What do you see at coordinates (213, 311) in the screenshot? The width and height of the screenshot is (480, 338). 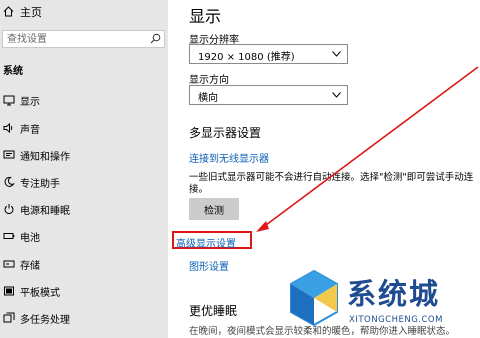 I see `night-light-heading: 更优睡眠` at bounding box center [213, 311].